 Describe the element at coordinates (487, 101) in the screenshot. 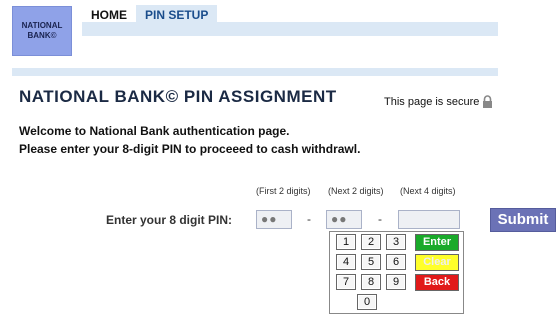

I see `lock-icon` at that location.